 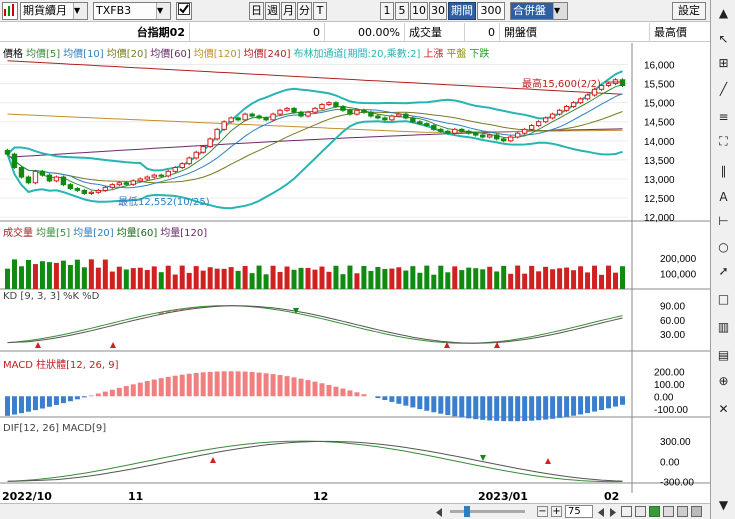 What do you see at coordinates (689, 11) in the screenshot?
I see `settings-button: 設定` at bounding box center [689, 11].